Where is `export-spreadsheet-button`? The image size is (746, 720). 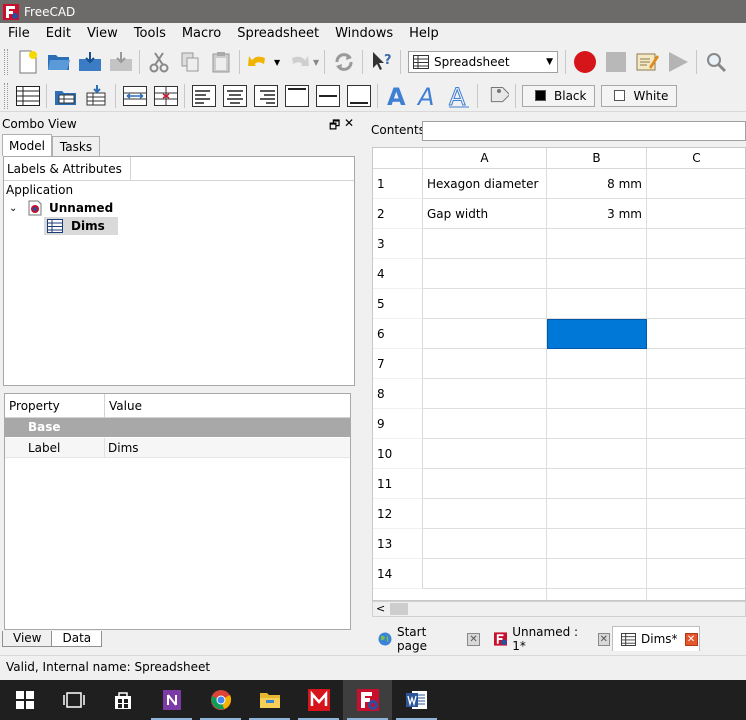 export-spreadsheet-button is located at coordinates (96, 96).